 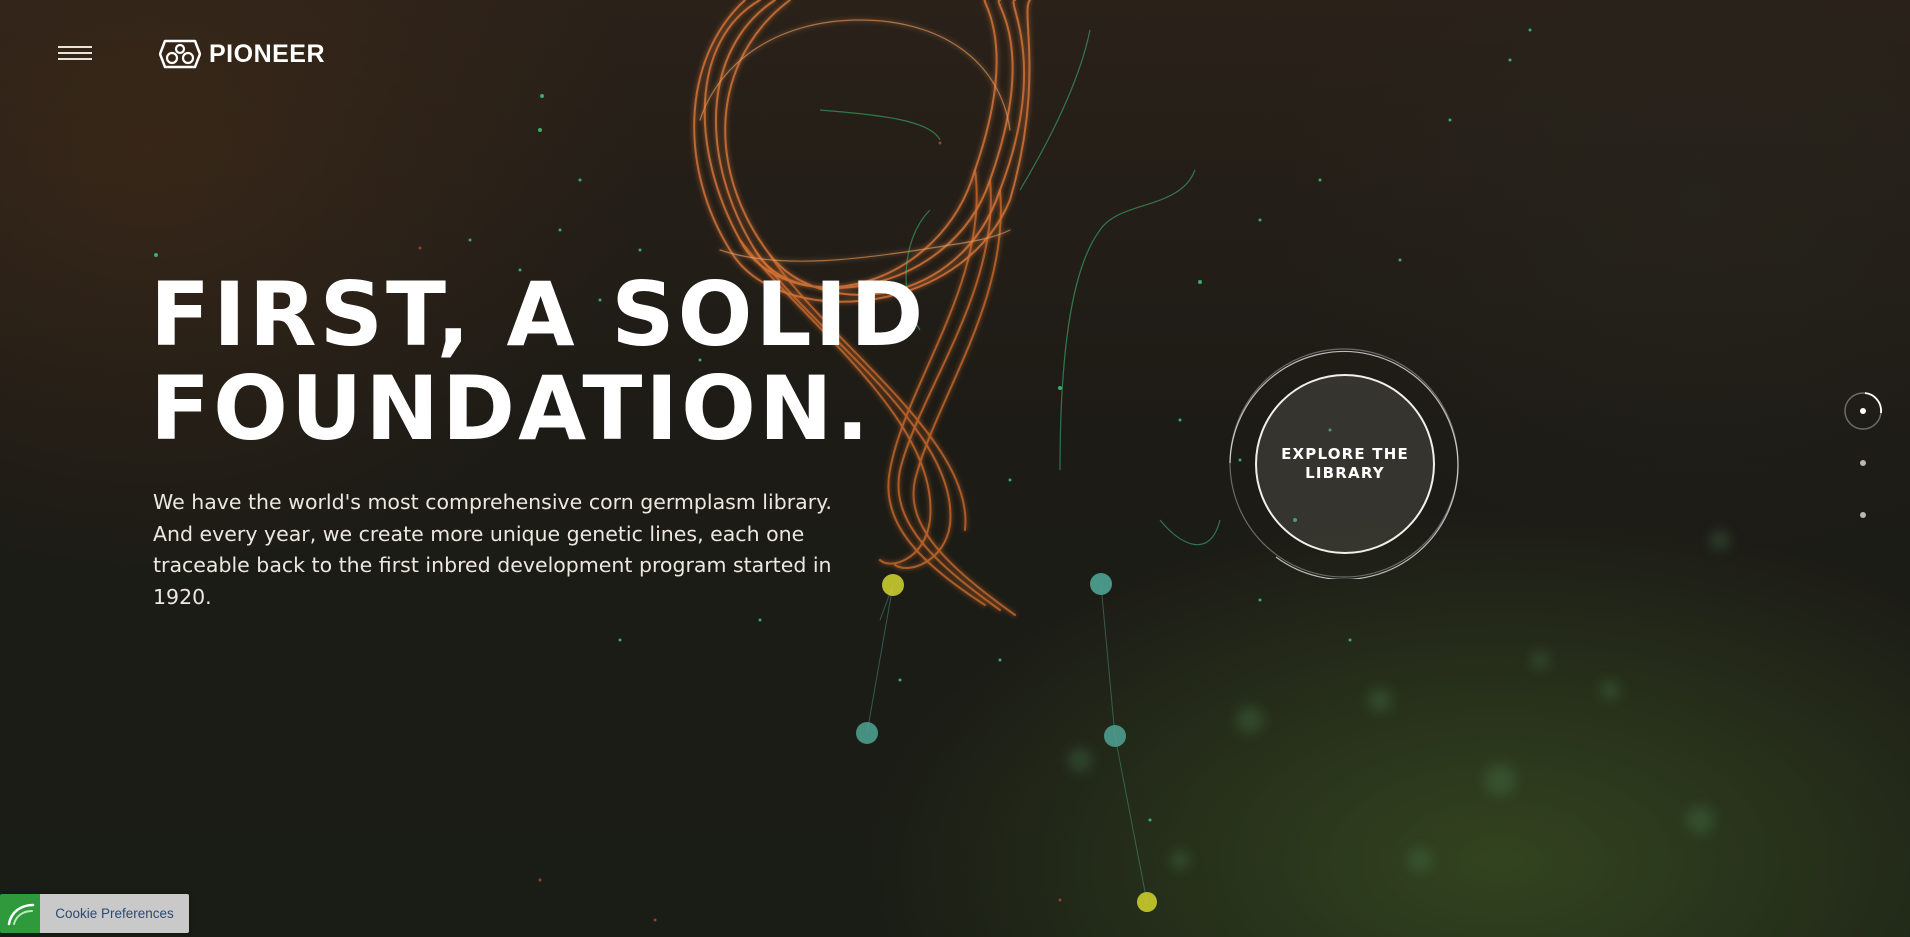 I want to click on cookie-preferences-button: Cookie Preferences, so click(x=94, y=913).